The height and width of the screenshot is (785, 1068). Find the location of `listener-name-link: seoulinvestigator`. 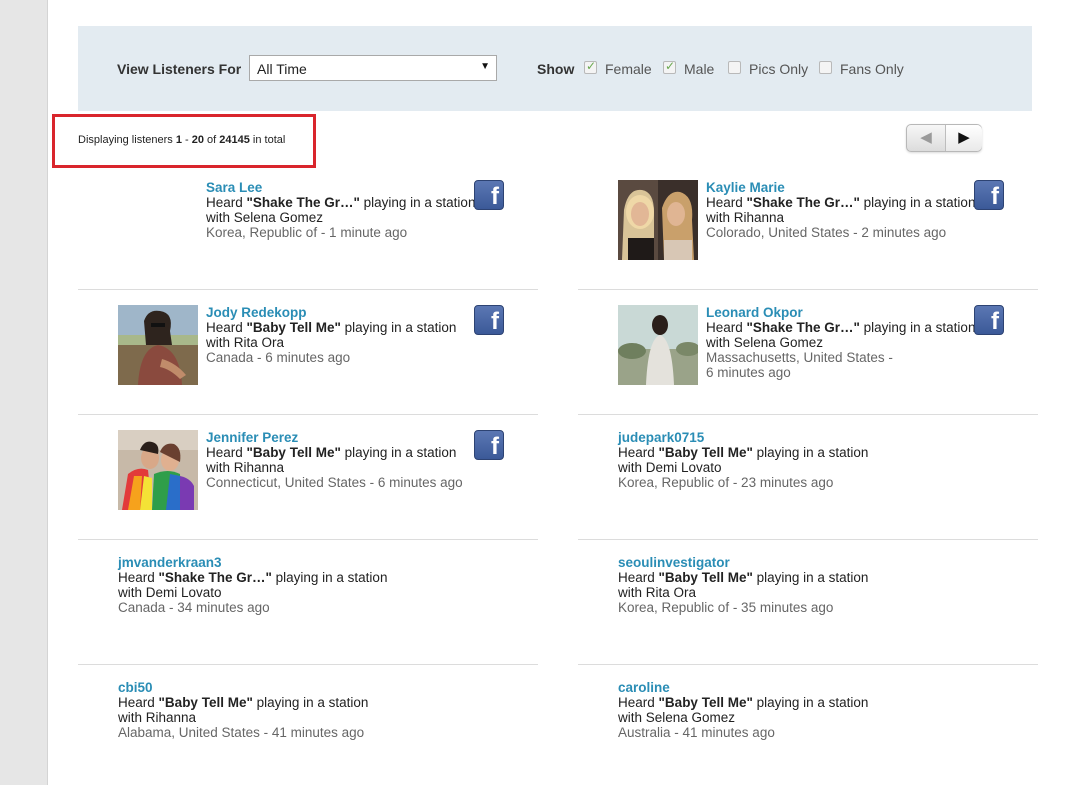

listener-name-link: seoulinvestigator is located at coordinates (743, 562).